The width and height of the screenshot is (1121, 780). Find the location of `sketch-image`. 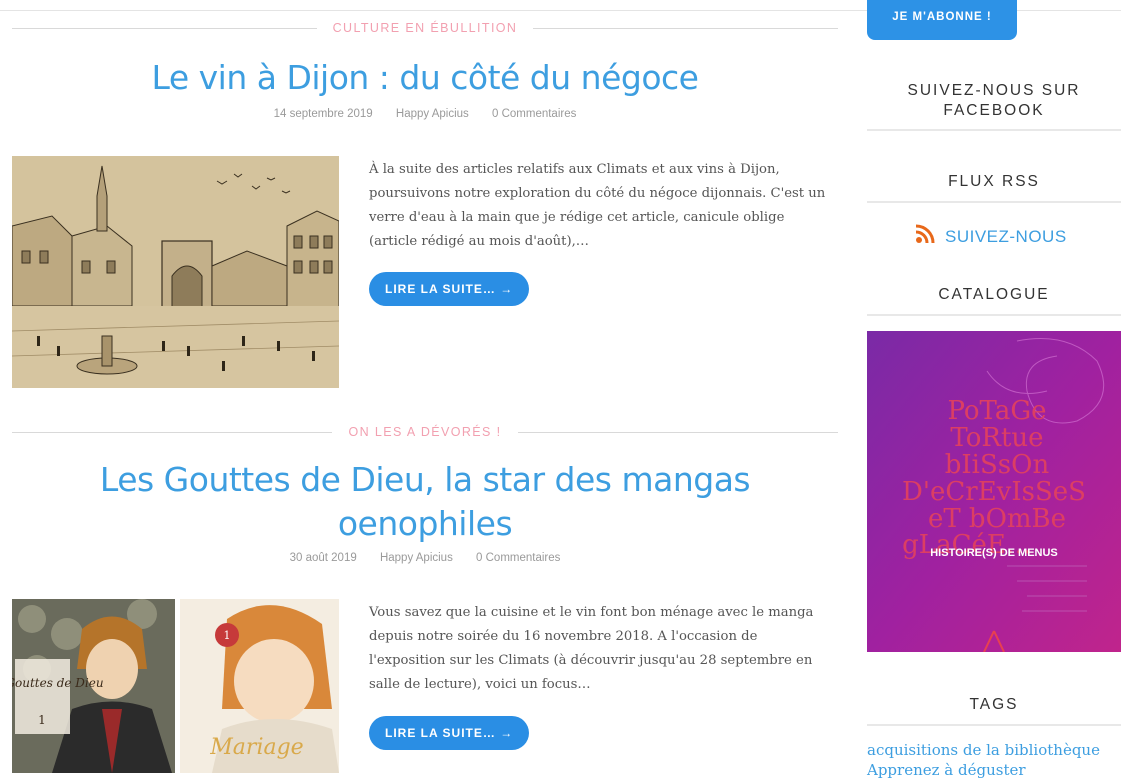

sketch-image is located at coordinates (175, 272).